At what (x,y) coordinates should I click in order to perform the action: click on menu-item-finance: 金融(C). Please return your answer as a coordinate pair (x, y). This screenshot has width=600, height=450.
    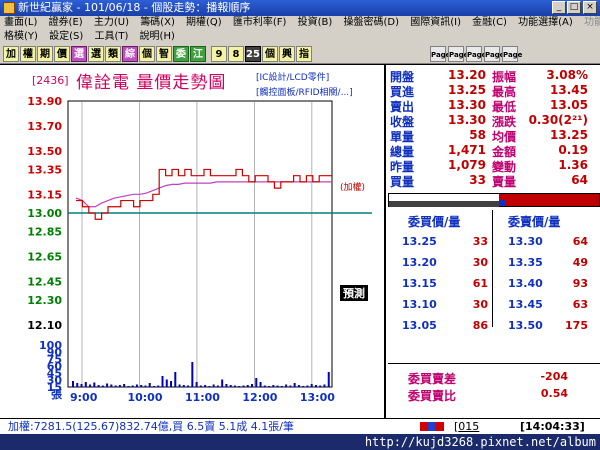
    Looking at the image, I should click on (489, 23).